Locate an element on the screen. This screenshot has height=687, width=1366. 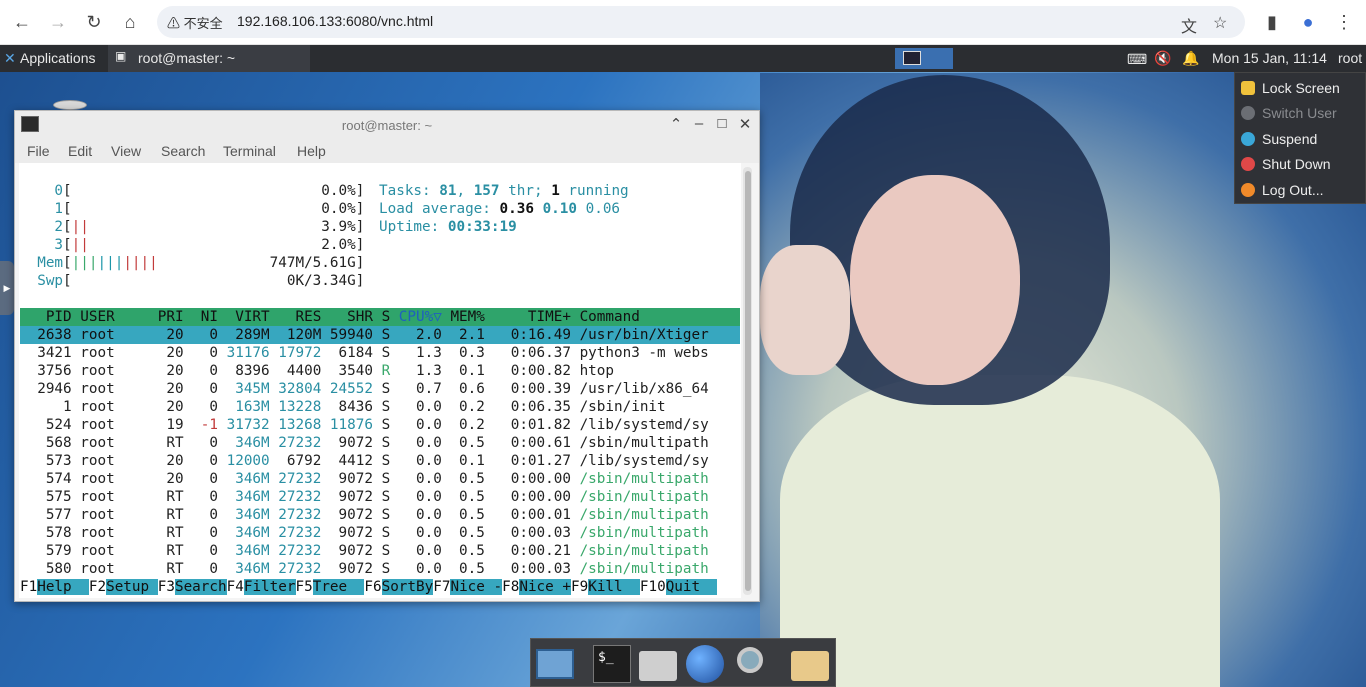
workspace-switcher is located at coordinates (924, 58).